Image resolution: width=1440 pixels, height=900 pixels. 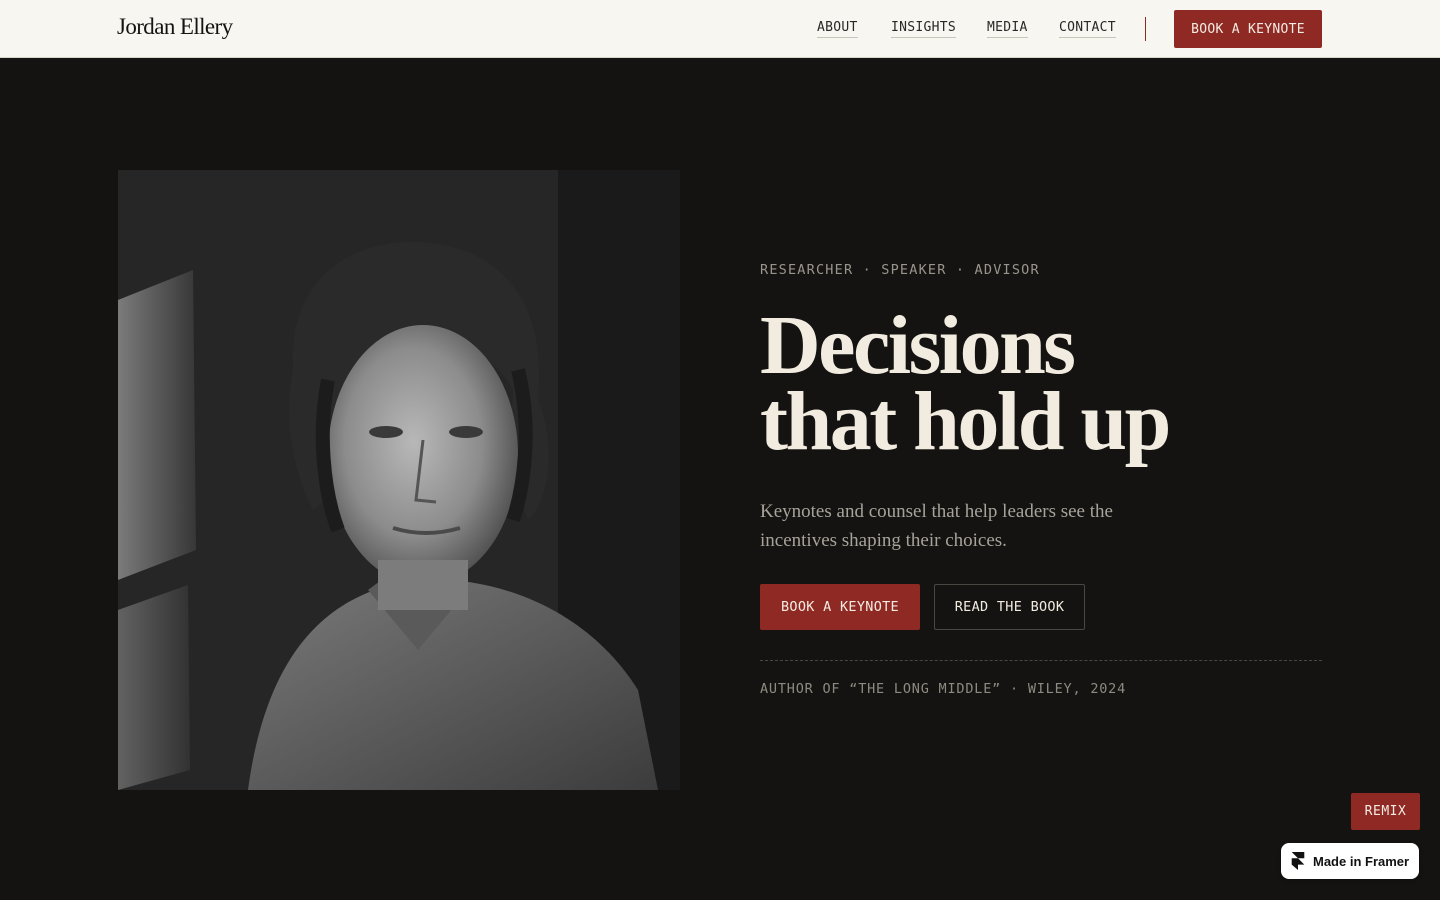 I want to click on read-book-button: READ THE BOOK, so click(x=1009, y=607).